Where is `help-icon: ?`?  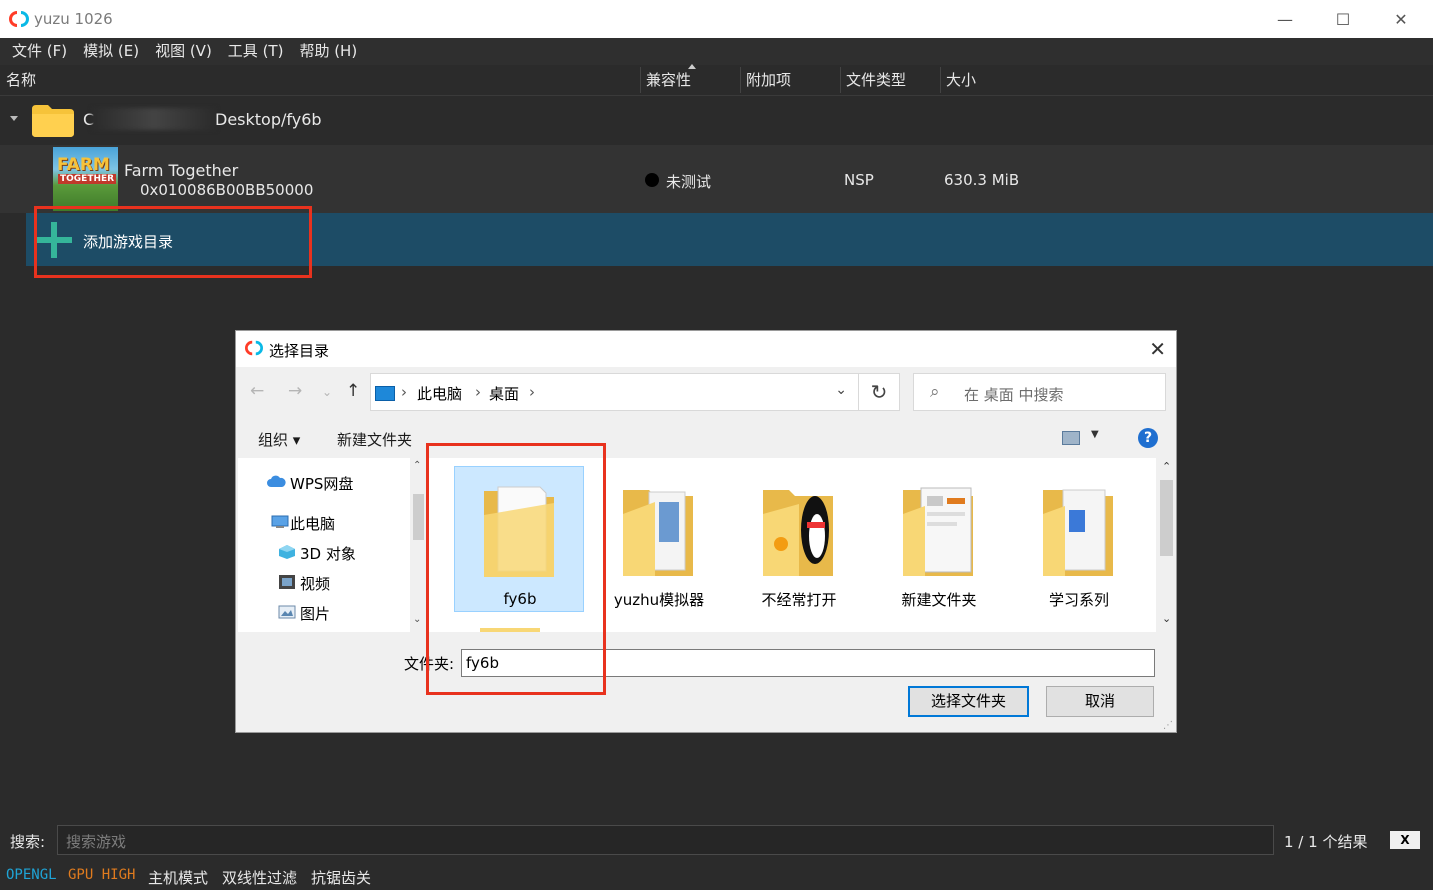 help-icon: ? is located at coordinates (1148, 438).